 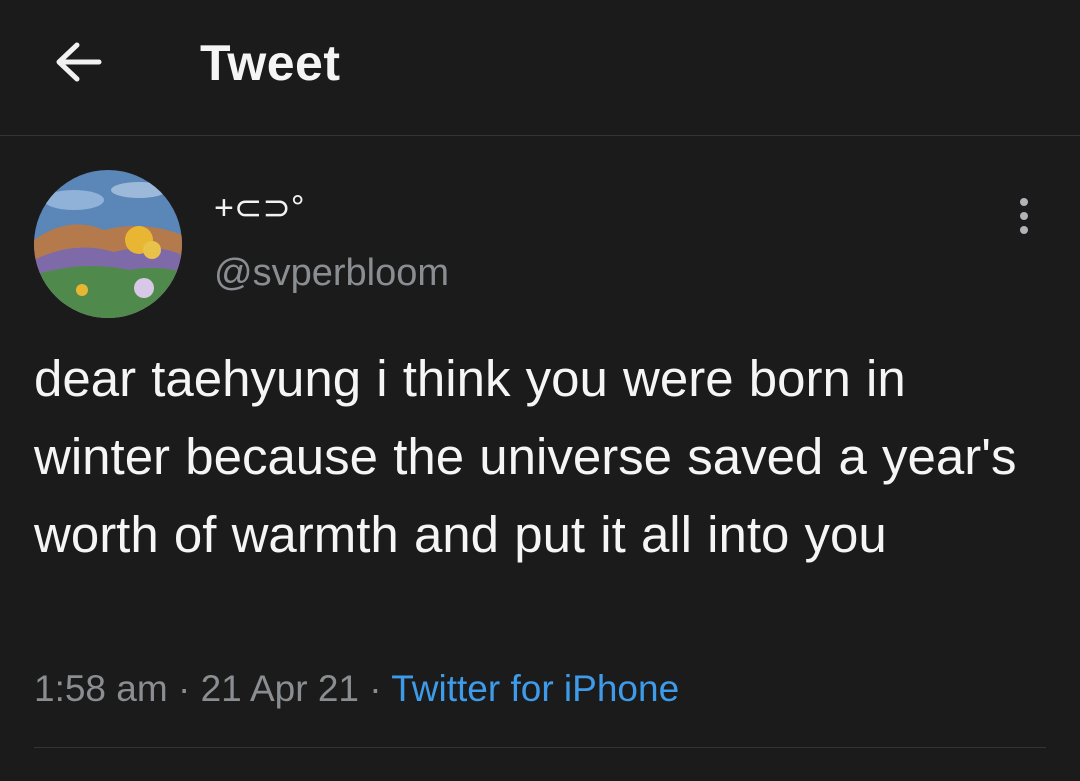 I want to click on tweet-source-link: Twitter for iPhone, so click(x=535, y=688).